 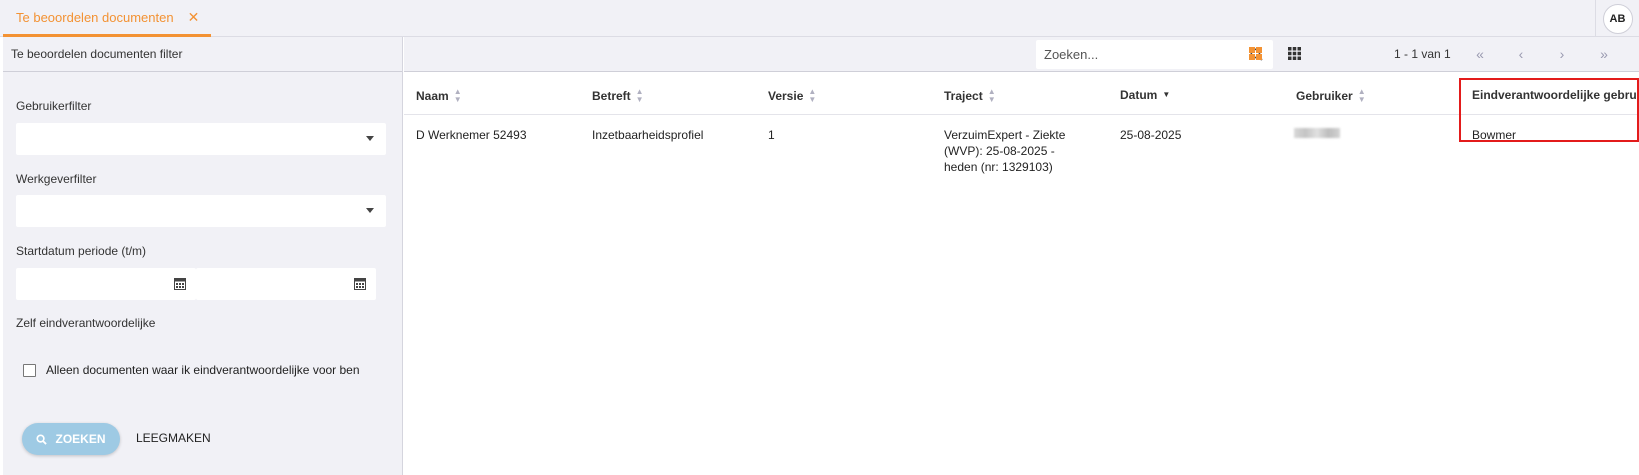 What do you see at coordinates (1604, 54) in the screenshot?
I see `last-page-icon: »` at bounding box center [1604, 54].